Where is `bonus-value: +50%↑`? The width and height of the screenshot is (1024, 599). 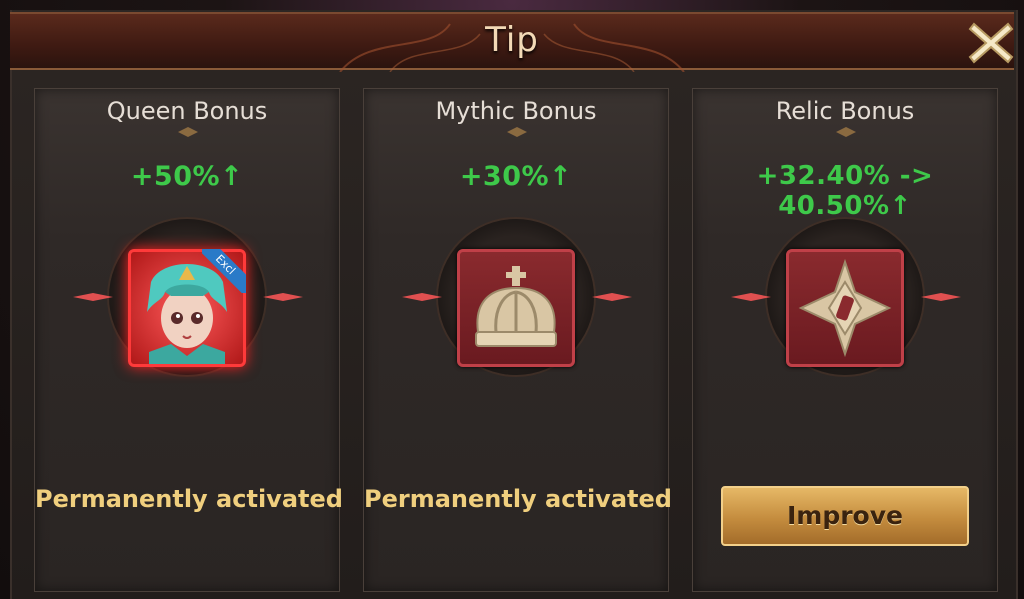
bonus-value: +50%↑ is located at coordinates (187, 176).